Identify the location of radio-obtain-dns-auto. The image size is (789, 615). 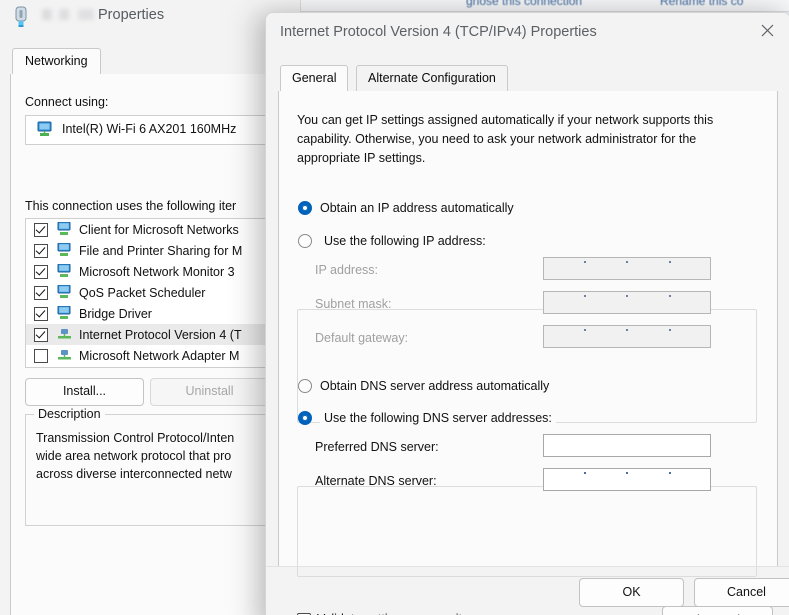
(305, 386).